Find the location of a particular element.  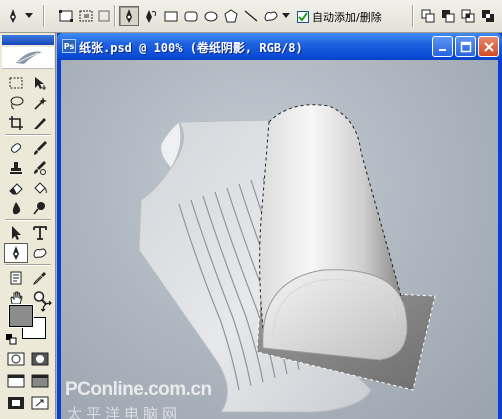

document-titlebar: Ps 纸张.psd @ 100% (卷纸阴影, RGB/8) is located at coordinates (279, 46).